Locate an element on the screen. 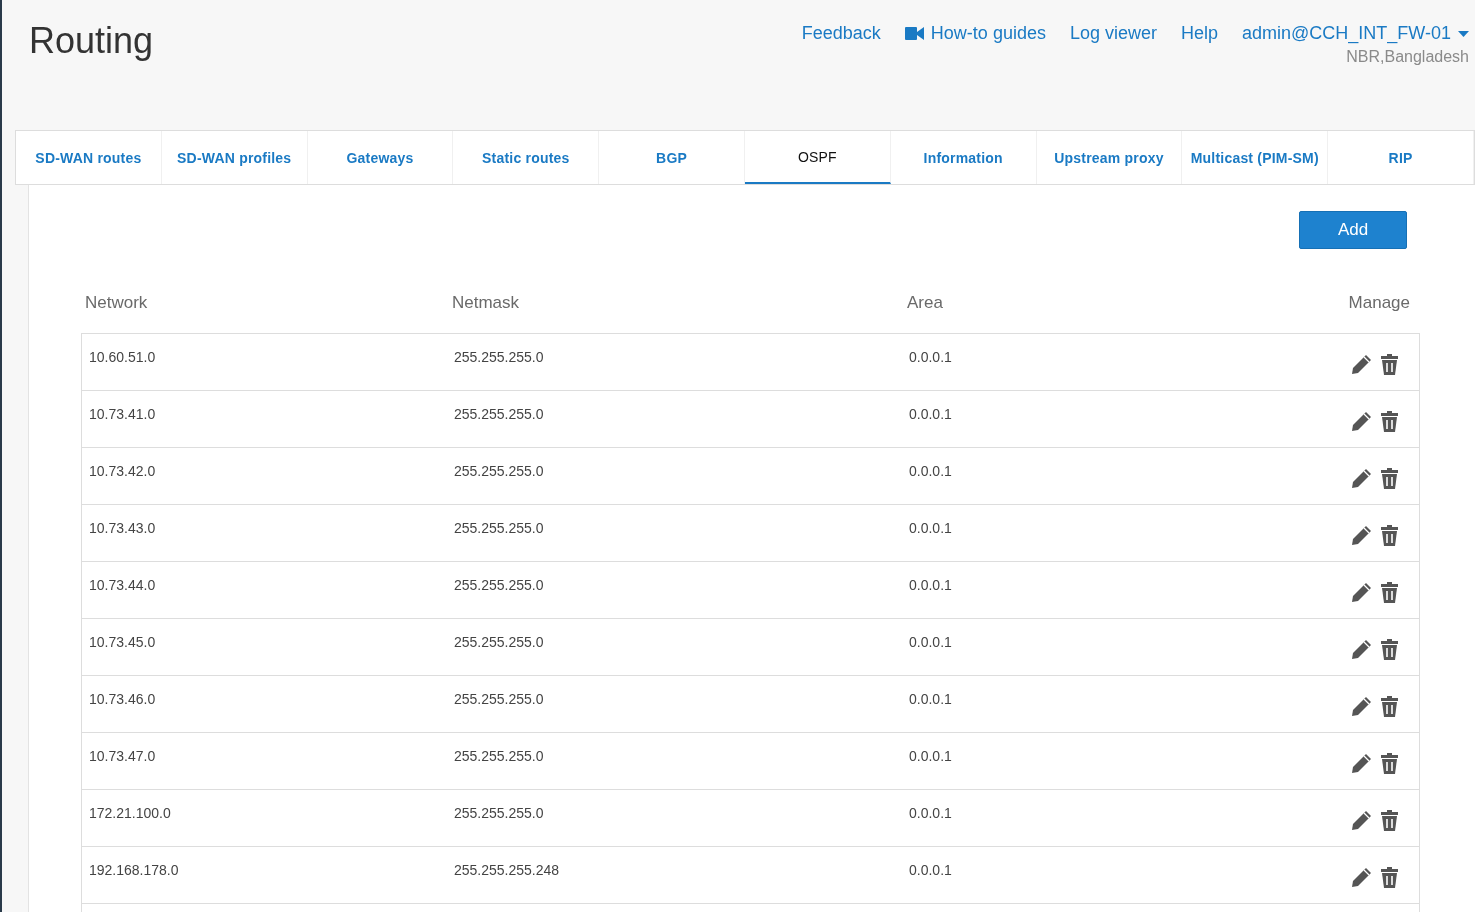 This screenshot has height=912, width=1475. header-link: Log viewer is located at coordinates (1113, 33).